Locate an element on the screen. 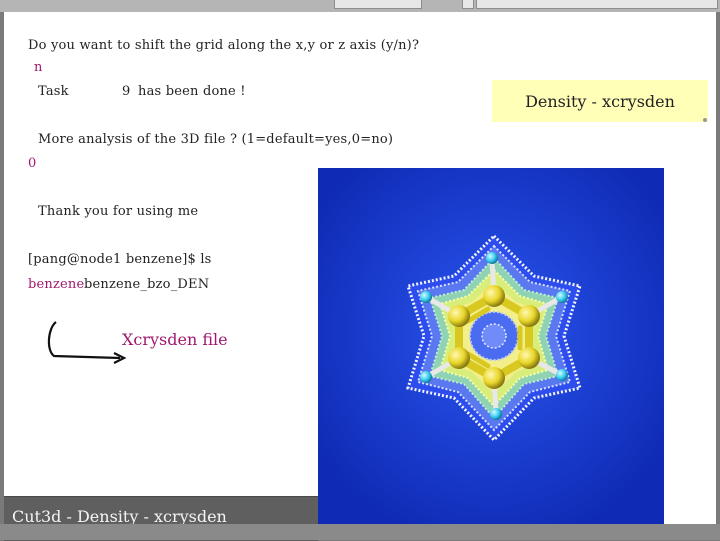  curved-arrow-icon is located at coordinates (87, 342).